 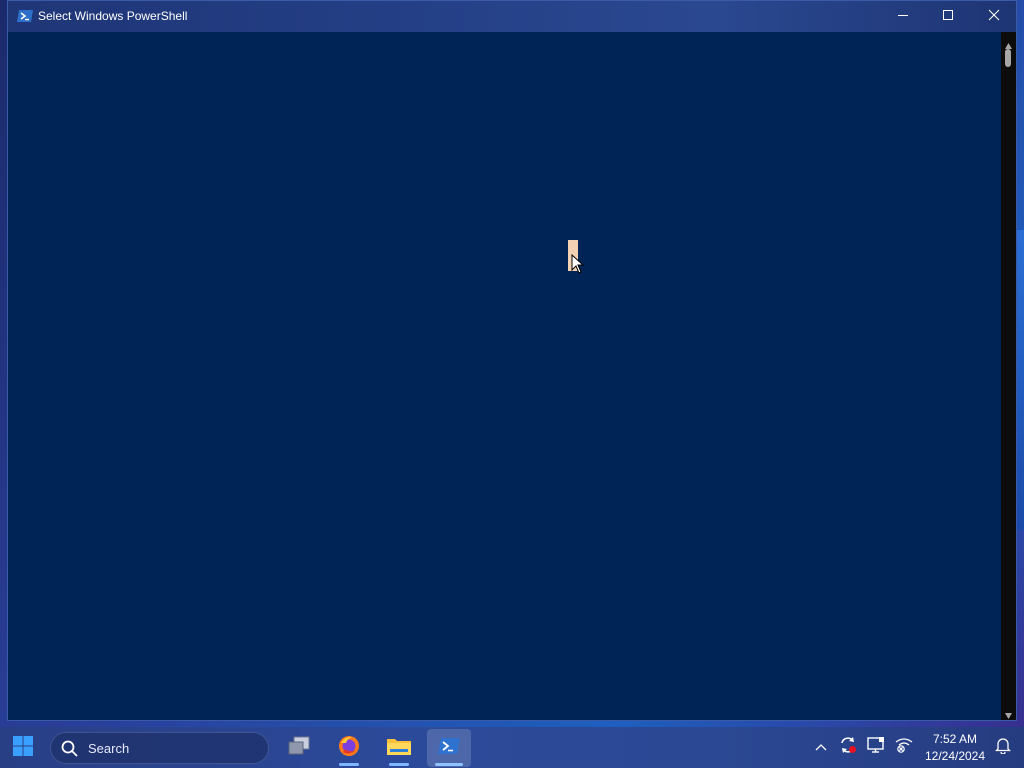 What do you see at coordinates (955, 748) in the screenshot?
I see `system-clock: 7:52 AM 12/24/2024` at bounding box center [955, 748].